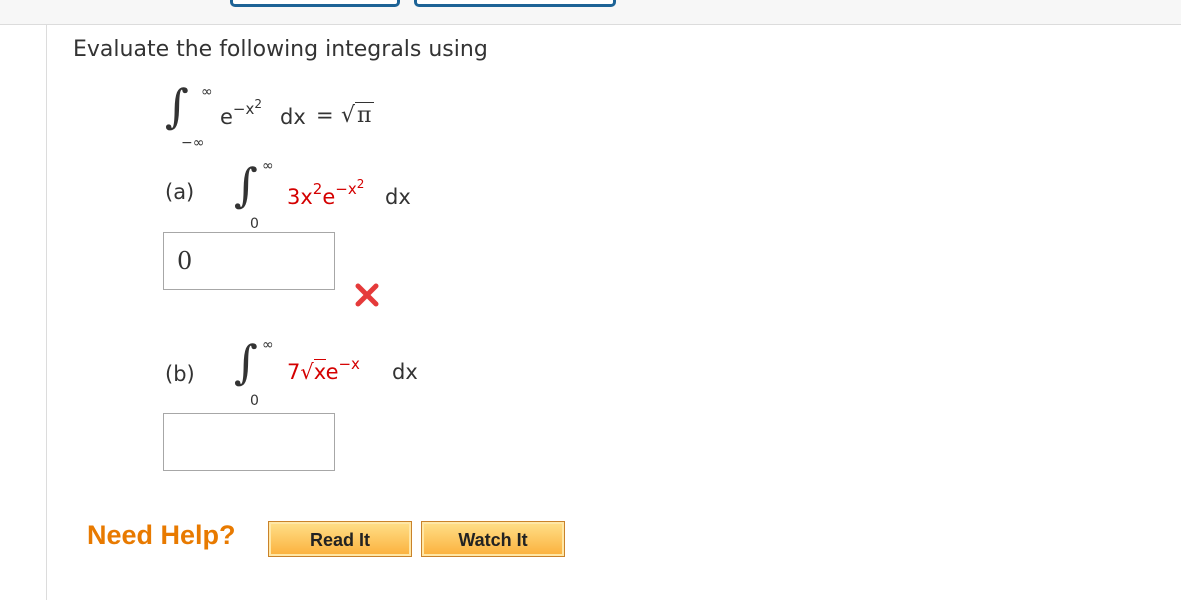 The image size is (1181, 600). Describe the element at coordinates (294, 372) in the screenshot. I see `part-b-coef: 7` at that location.